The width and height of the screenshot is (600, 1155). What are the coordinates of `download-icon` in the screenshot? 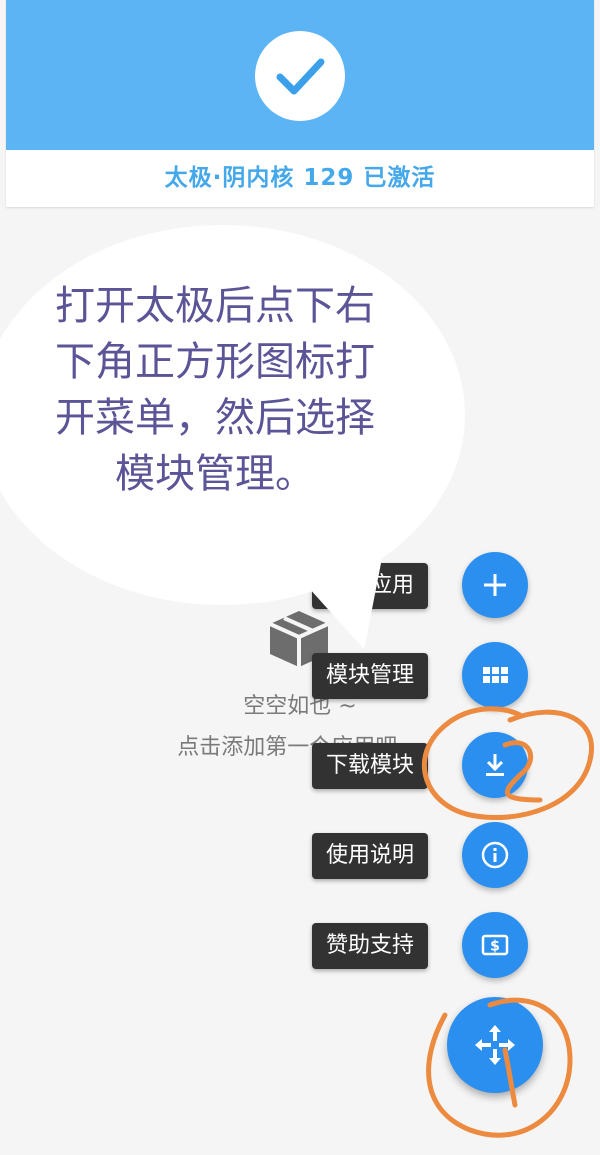 It's located at (495, 765).